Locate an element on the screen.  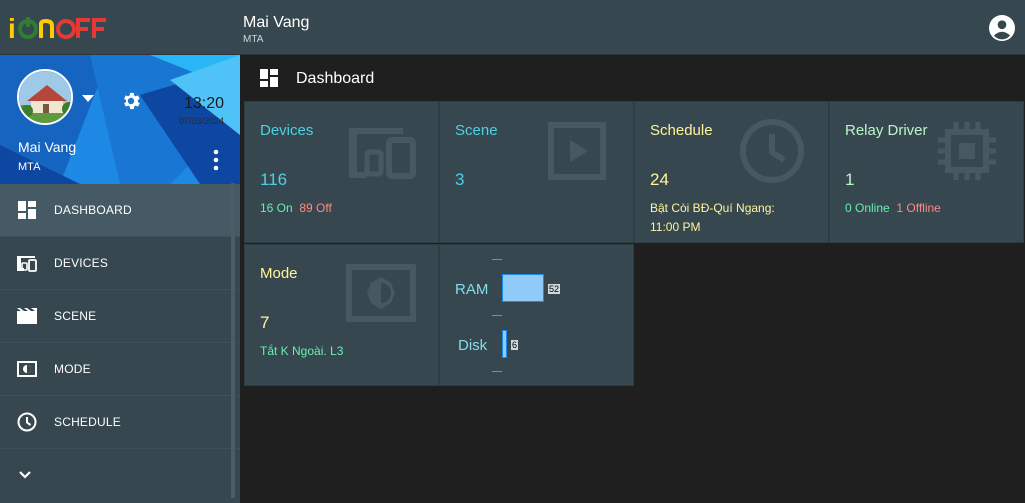
schedule-next: Bật Còi BĐ-Quí Ngang: 11:00 PM is located at coordinates (712, 218).